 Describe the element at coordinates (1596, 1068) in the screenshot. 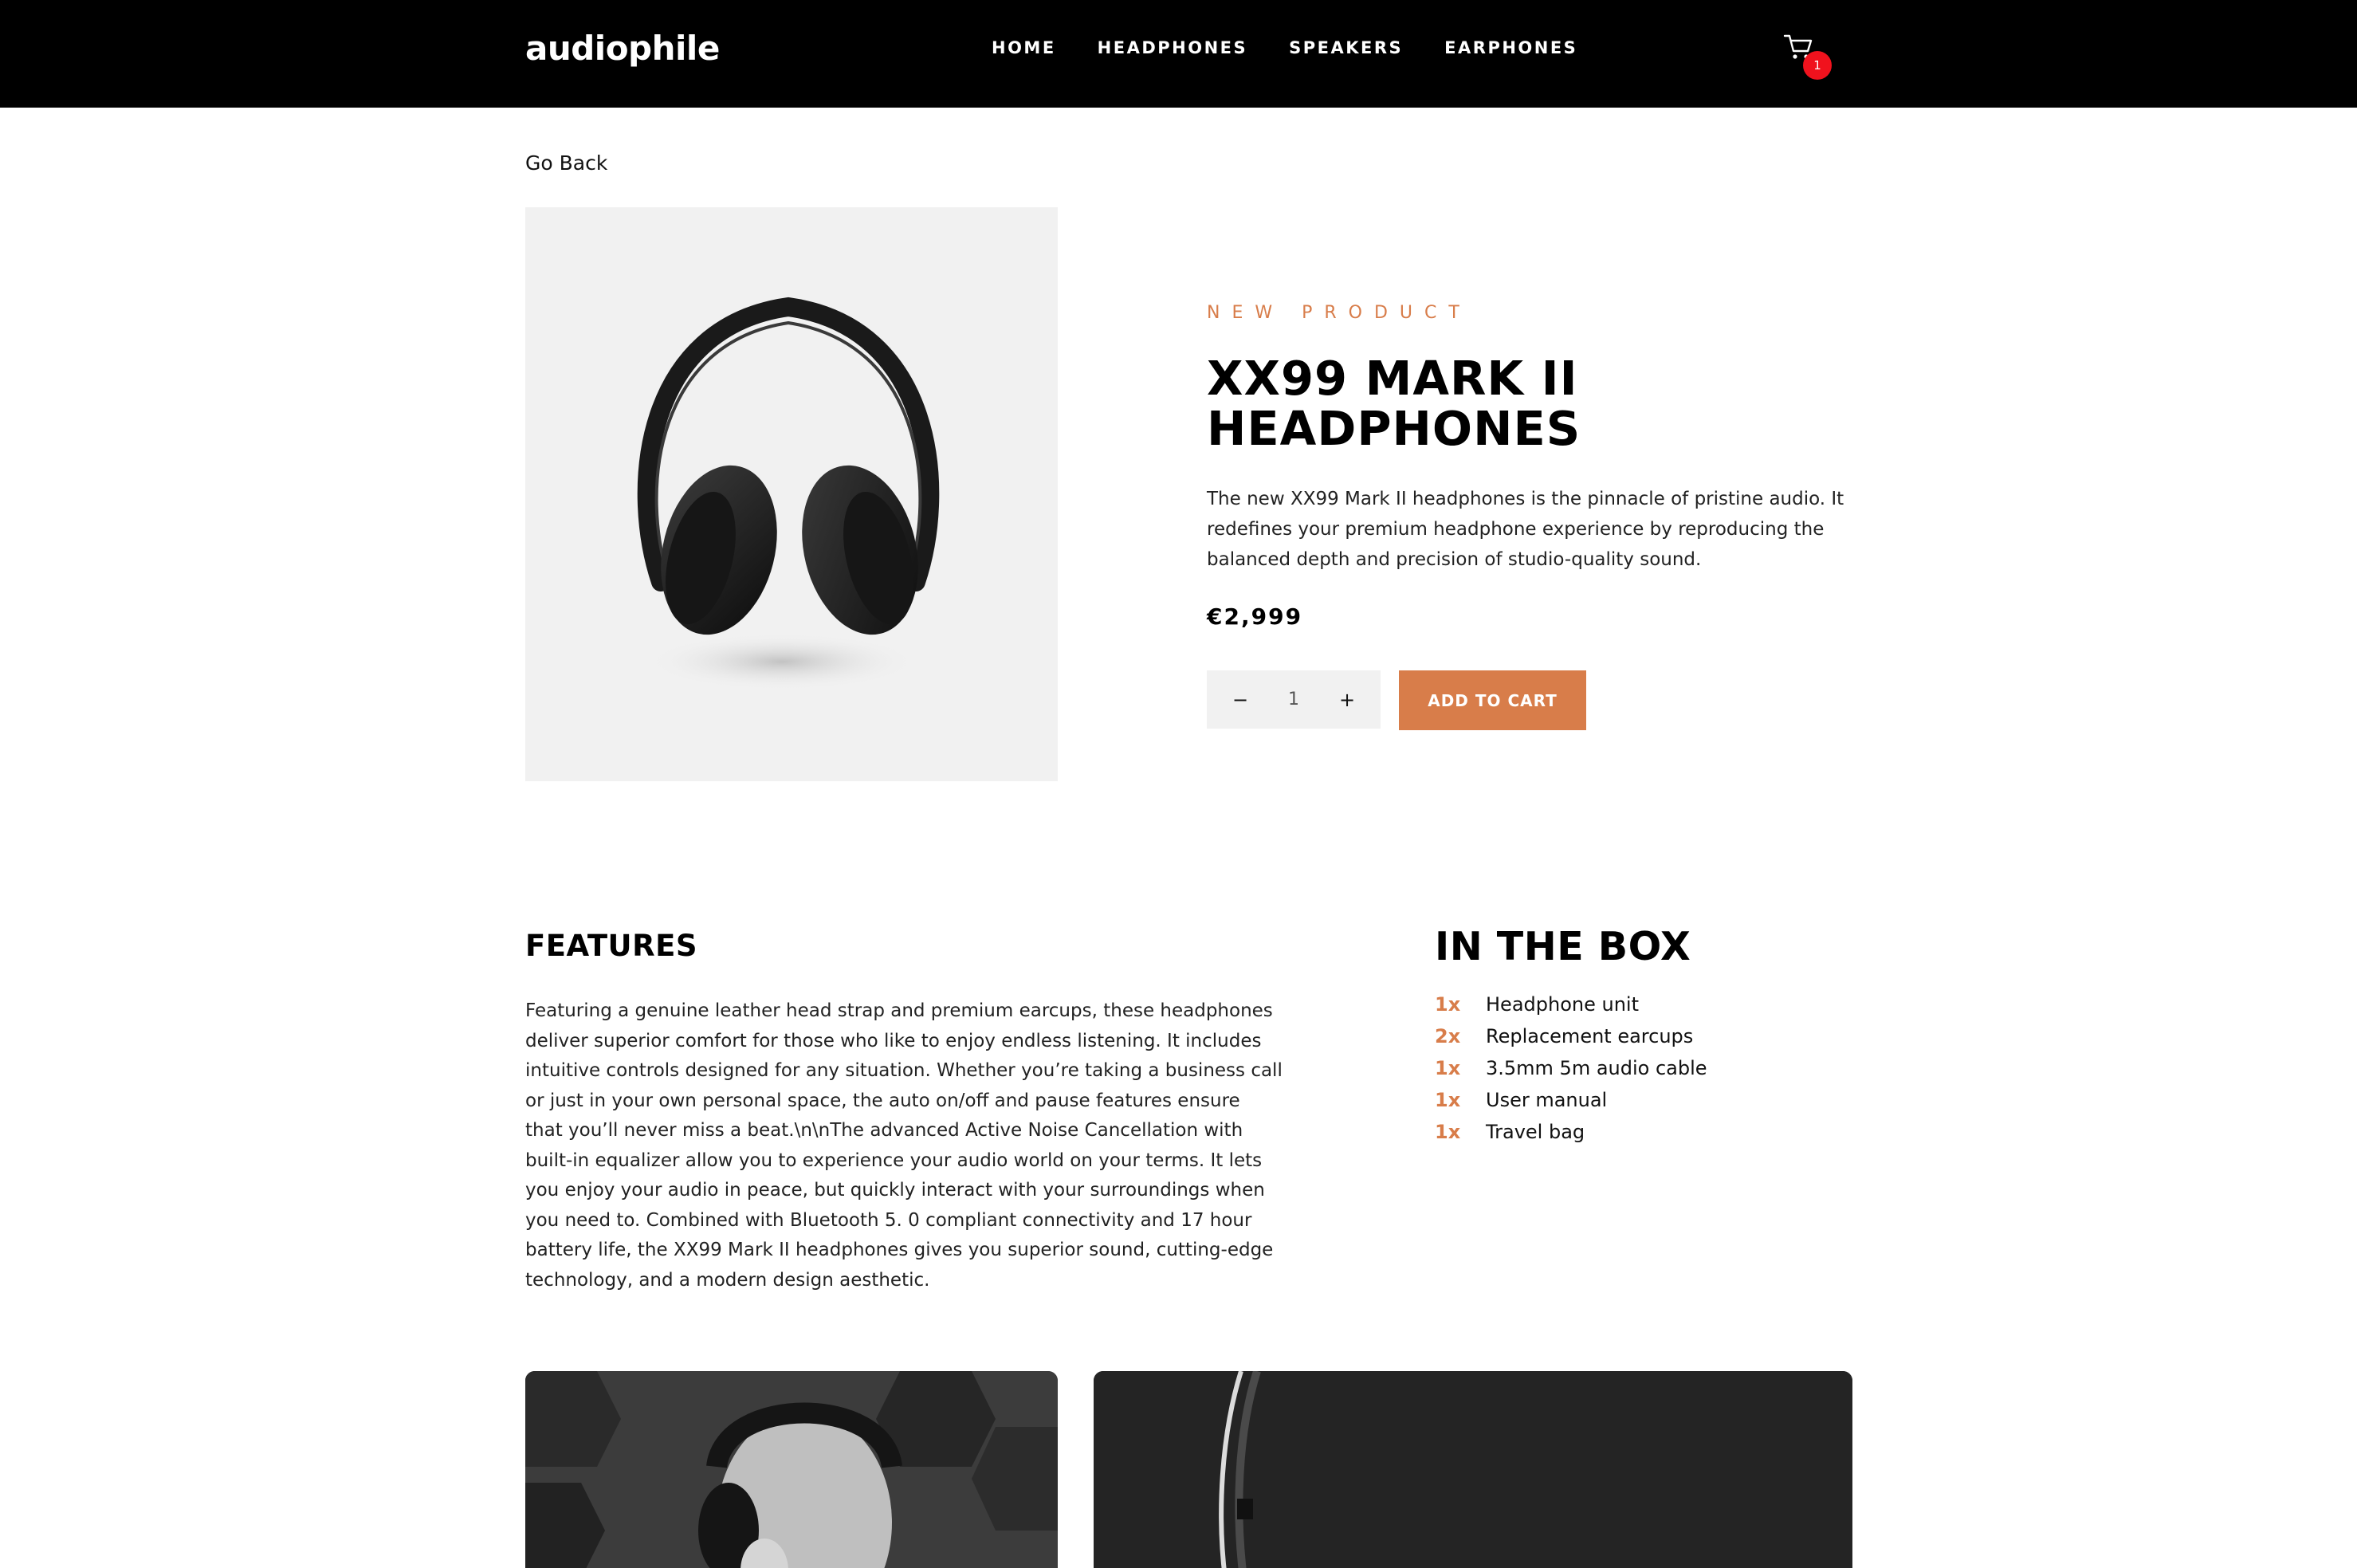

I see `item-name: 3.5mm 5m audio cable` at that location.